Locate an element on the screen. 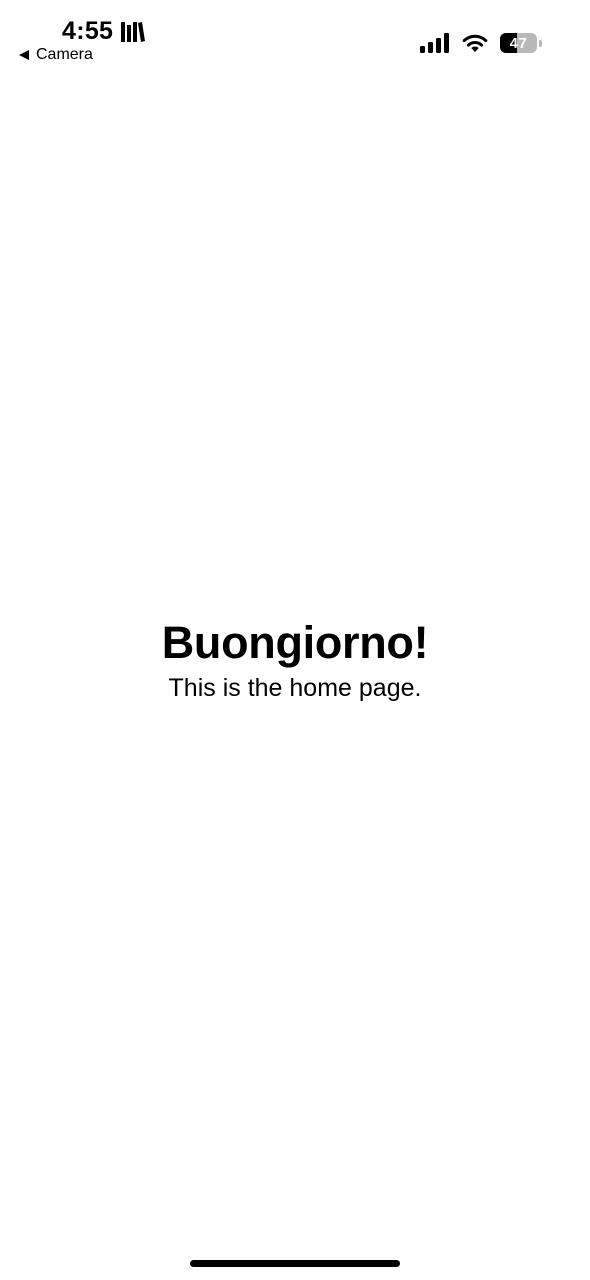 This screenshot has width=590, height=1280. home-indicator is located at coordinates (295, 1263).